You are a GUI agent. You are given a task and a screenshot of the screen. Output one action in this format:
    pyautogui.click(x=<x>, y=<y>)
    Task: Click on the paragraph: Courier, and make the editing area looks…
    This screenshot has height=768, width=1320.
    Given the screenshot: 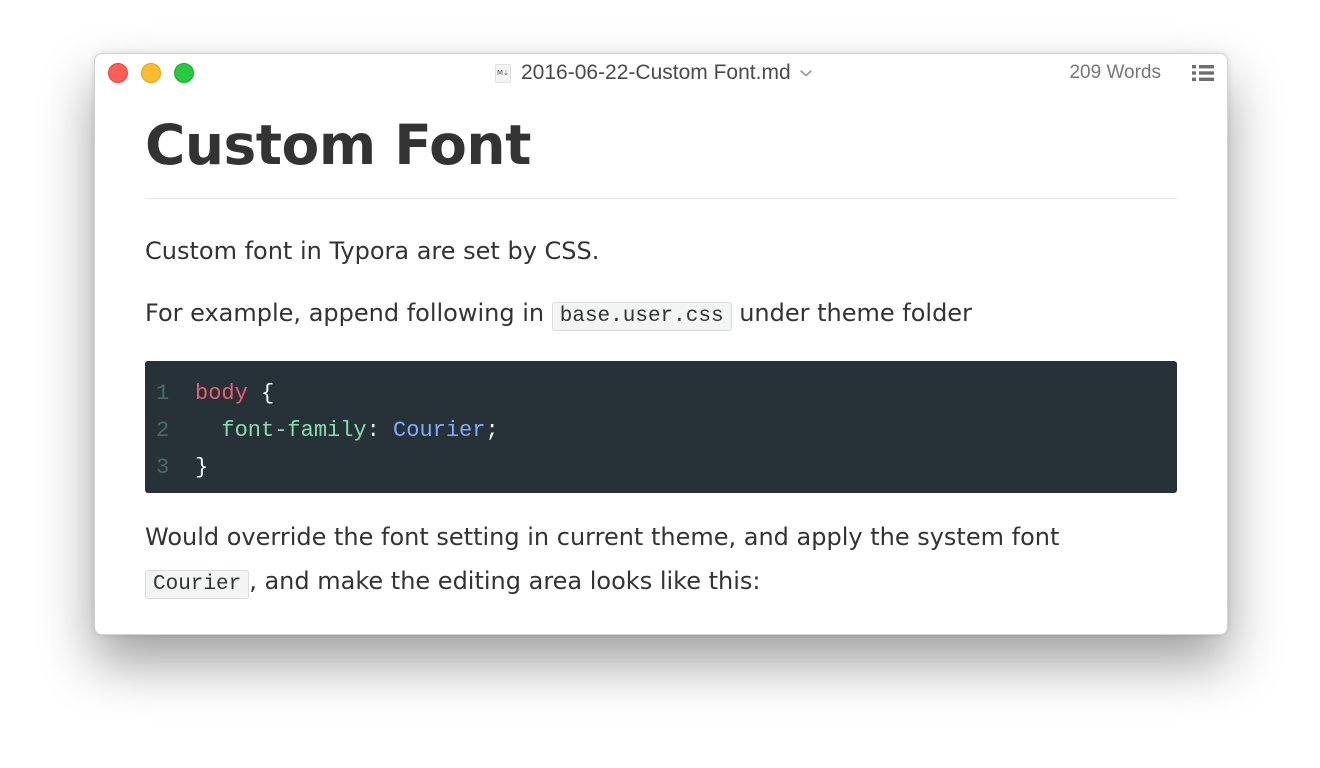 What is the action you would take?
    pyautogui.click(x=661, y=583)
    